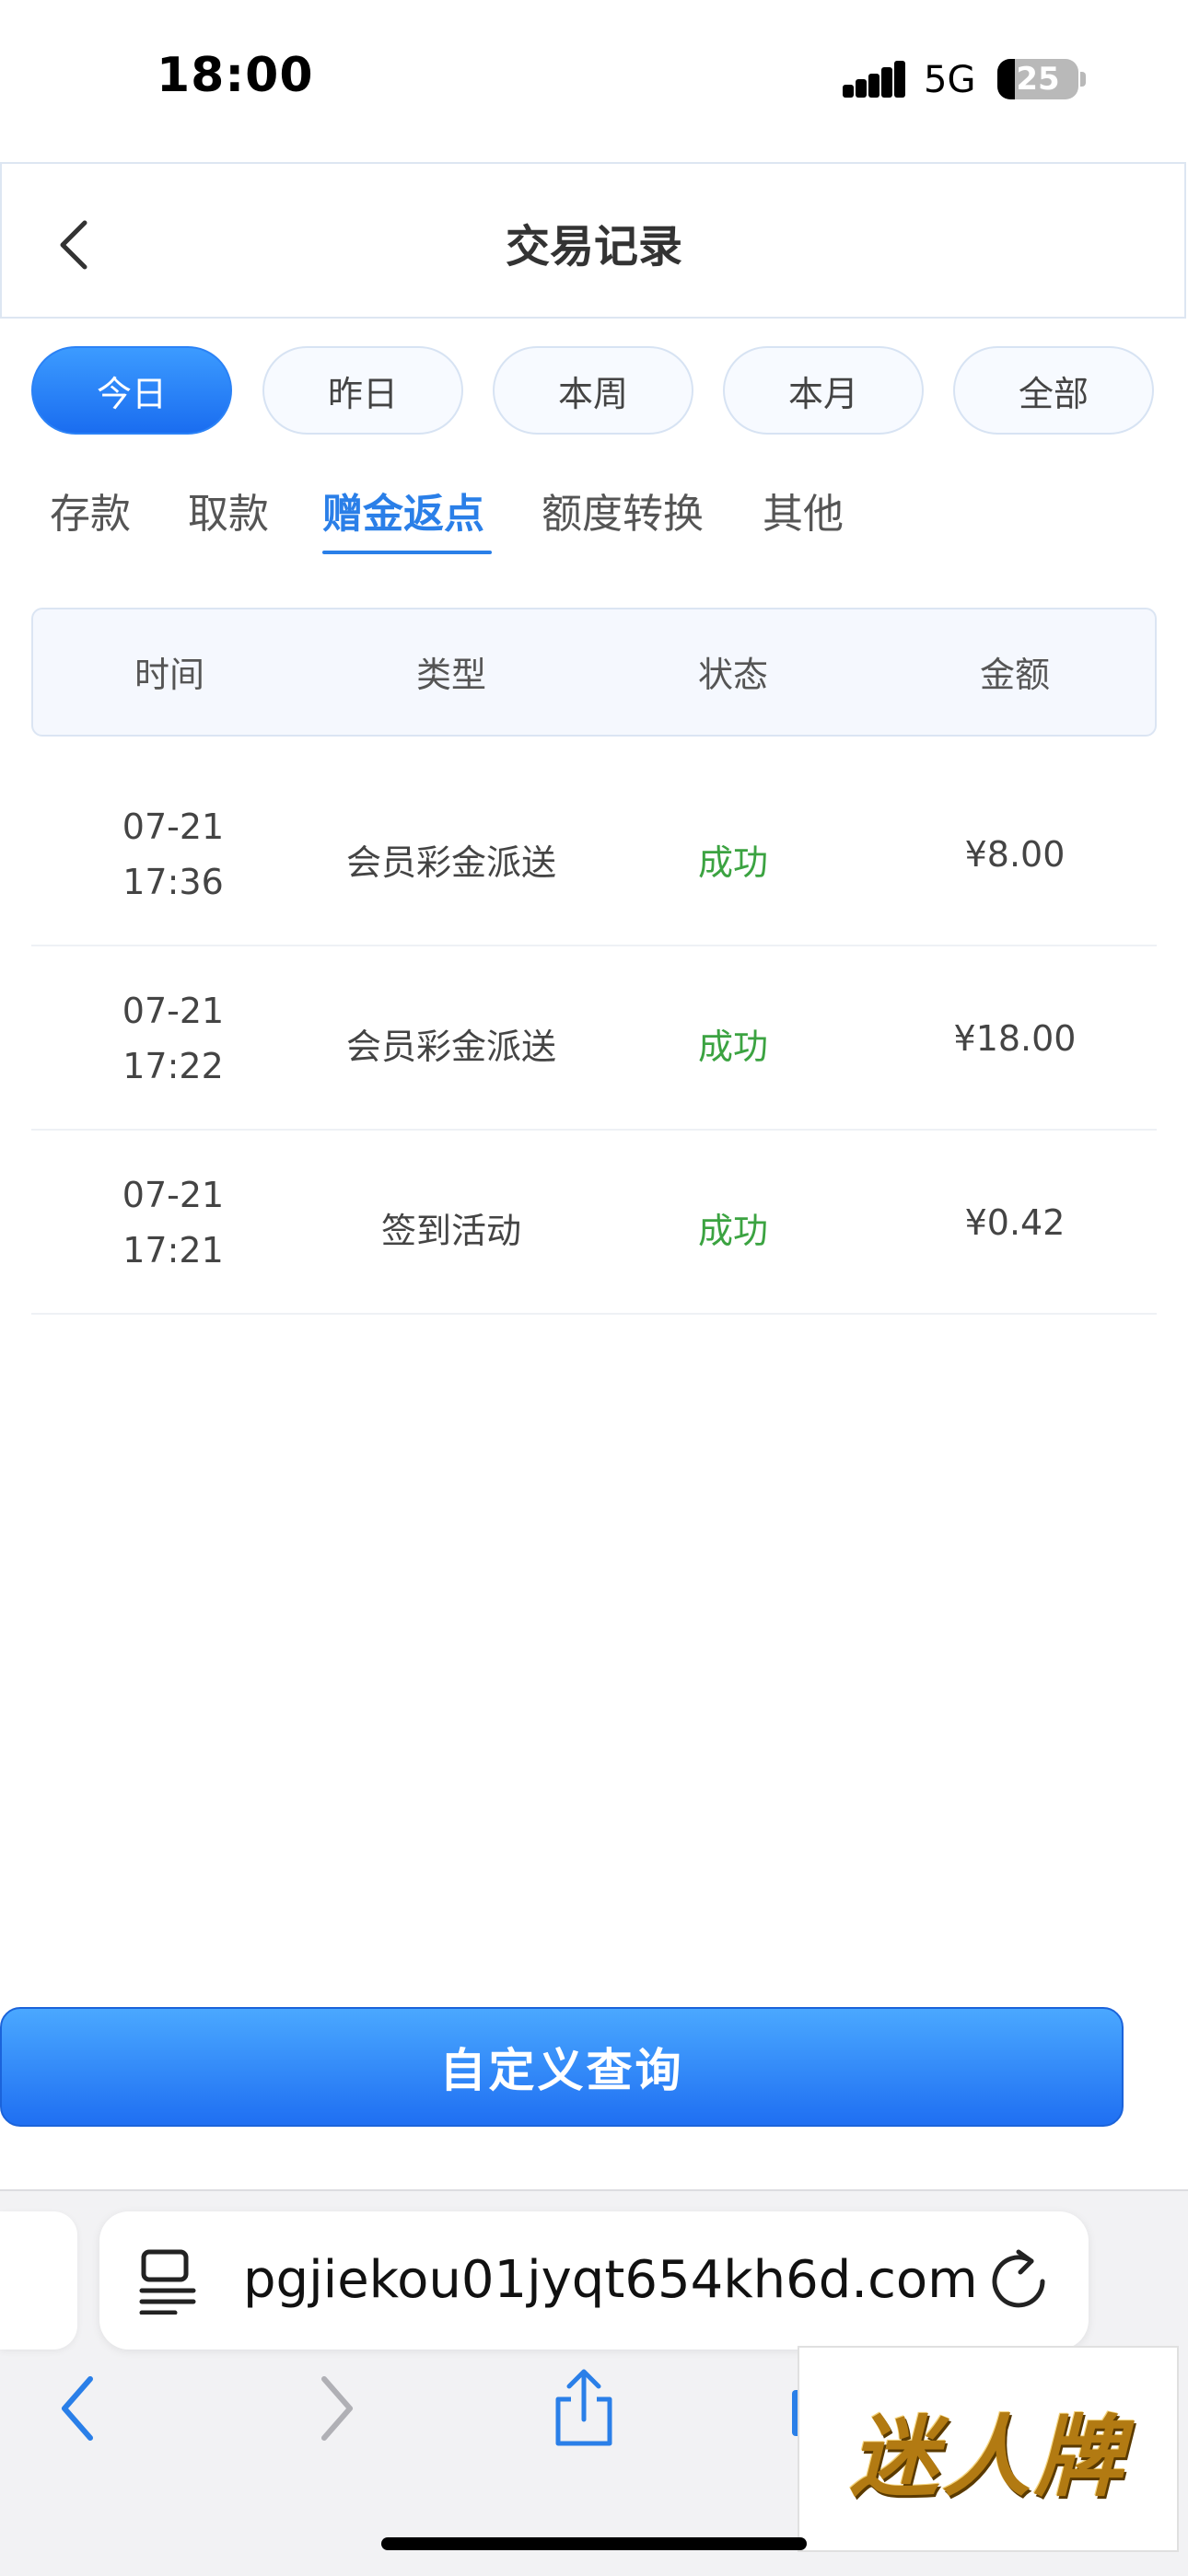 The image size is (1188, 2576). Describe the element at coordinates (1015, 1038) in the screenshot. I see `row-amount: ¥18.00` at that location.